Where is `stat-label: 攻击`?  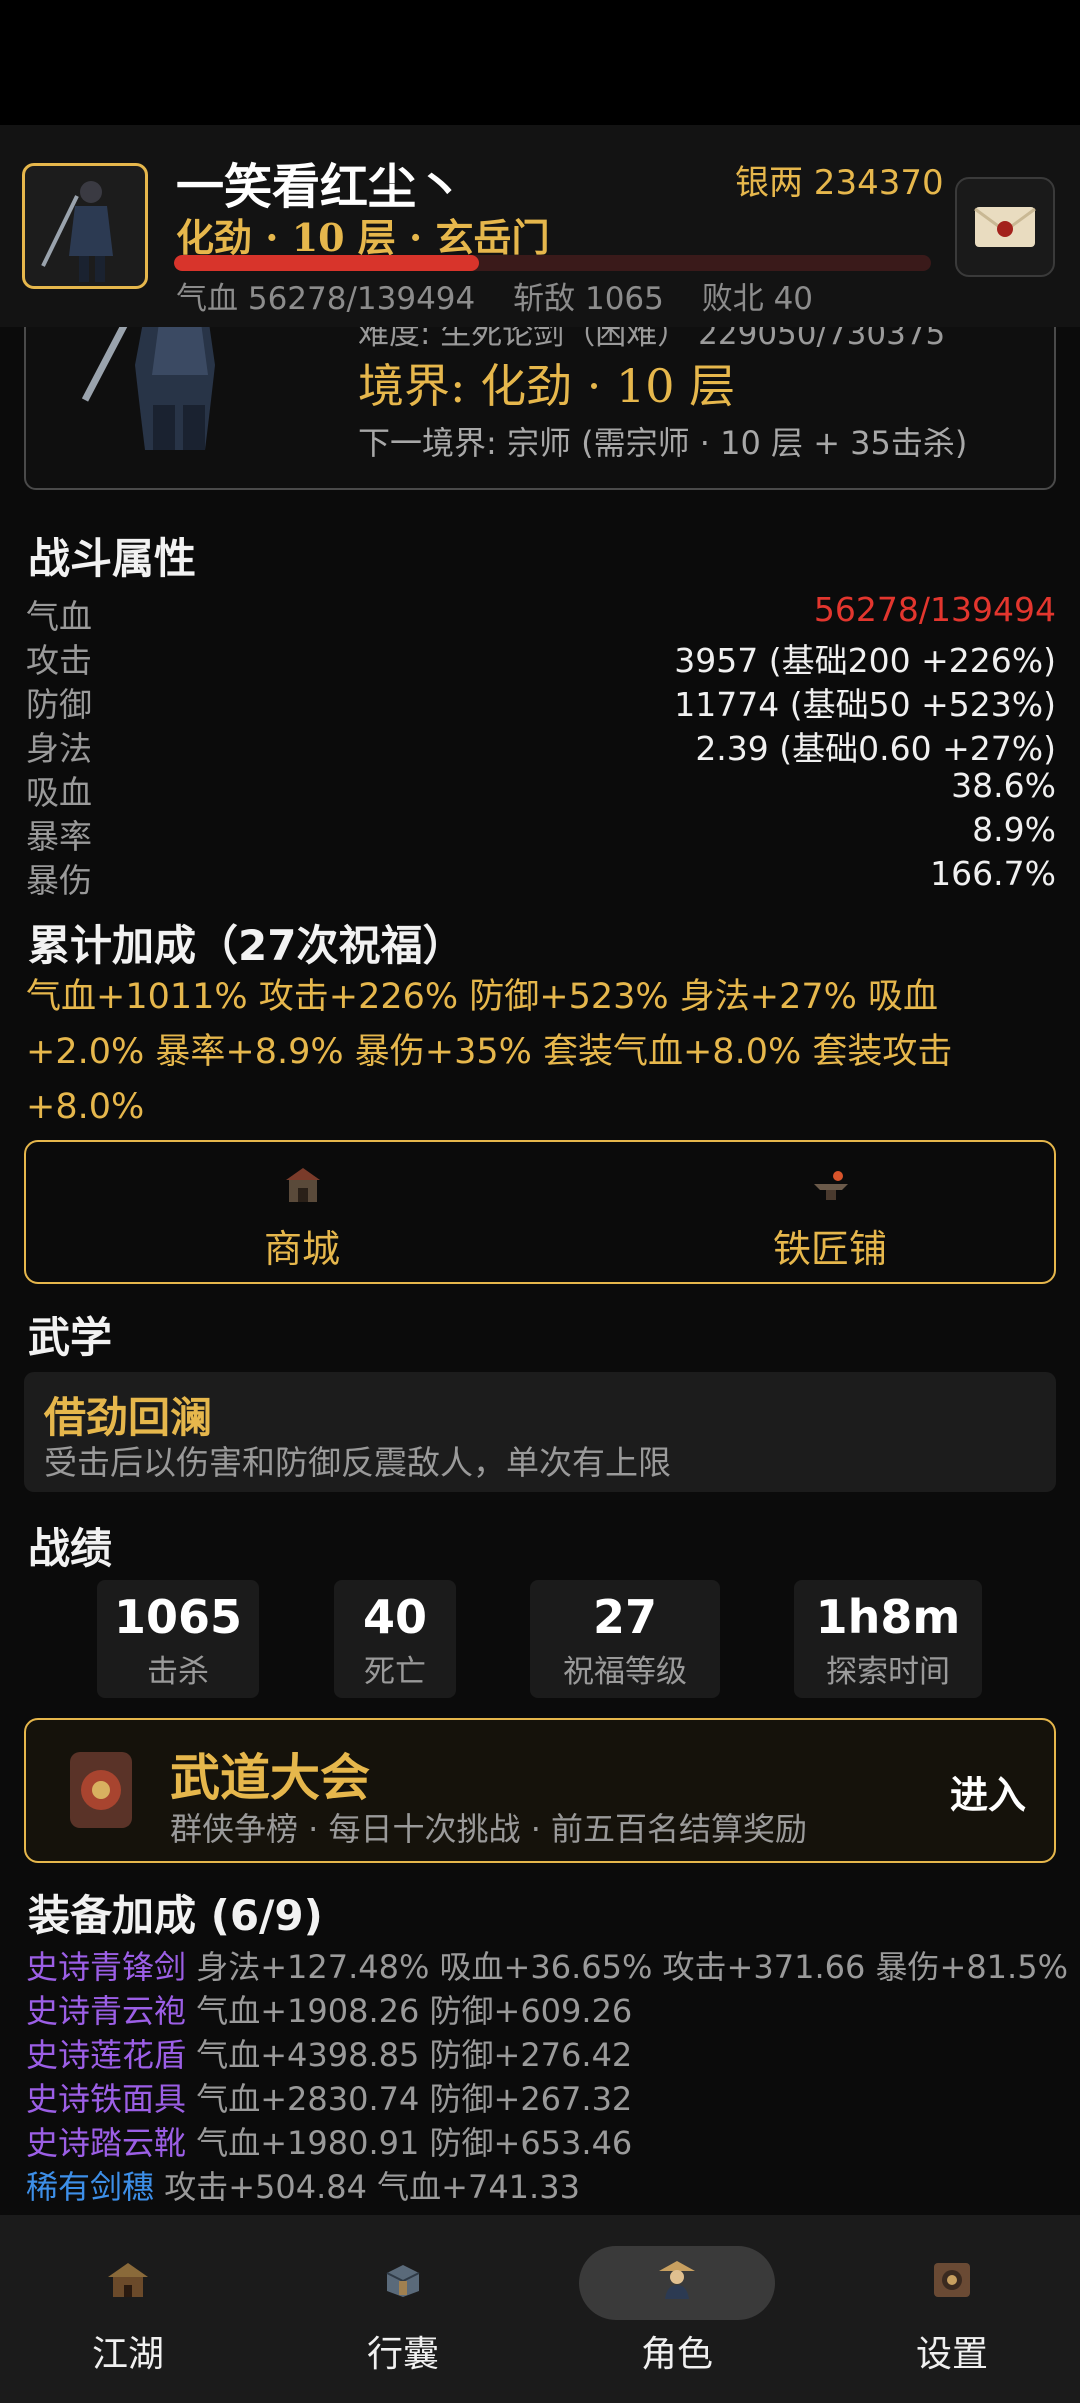 stat-label: 攻击 is located at coordinates (59, 660).